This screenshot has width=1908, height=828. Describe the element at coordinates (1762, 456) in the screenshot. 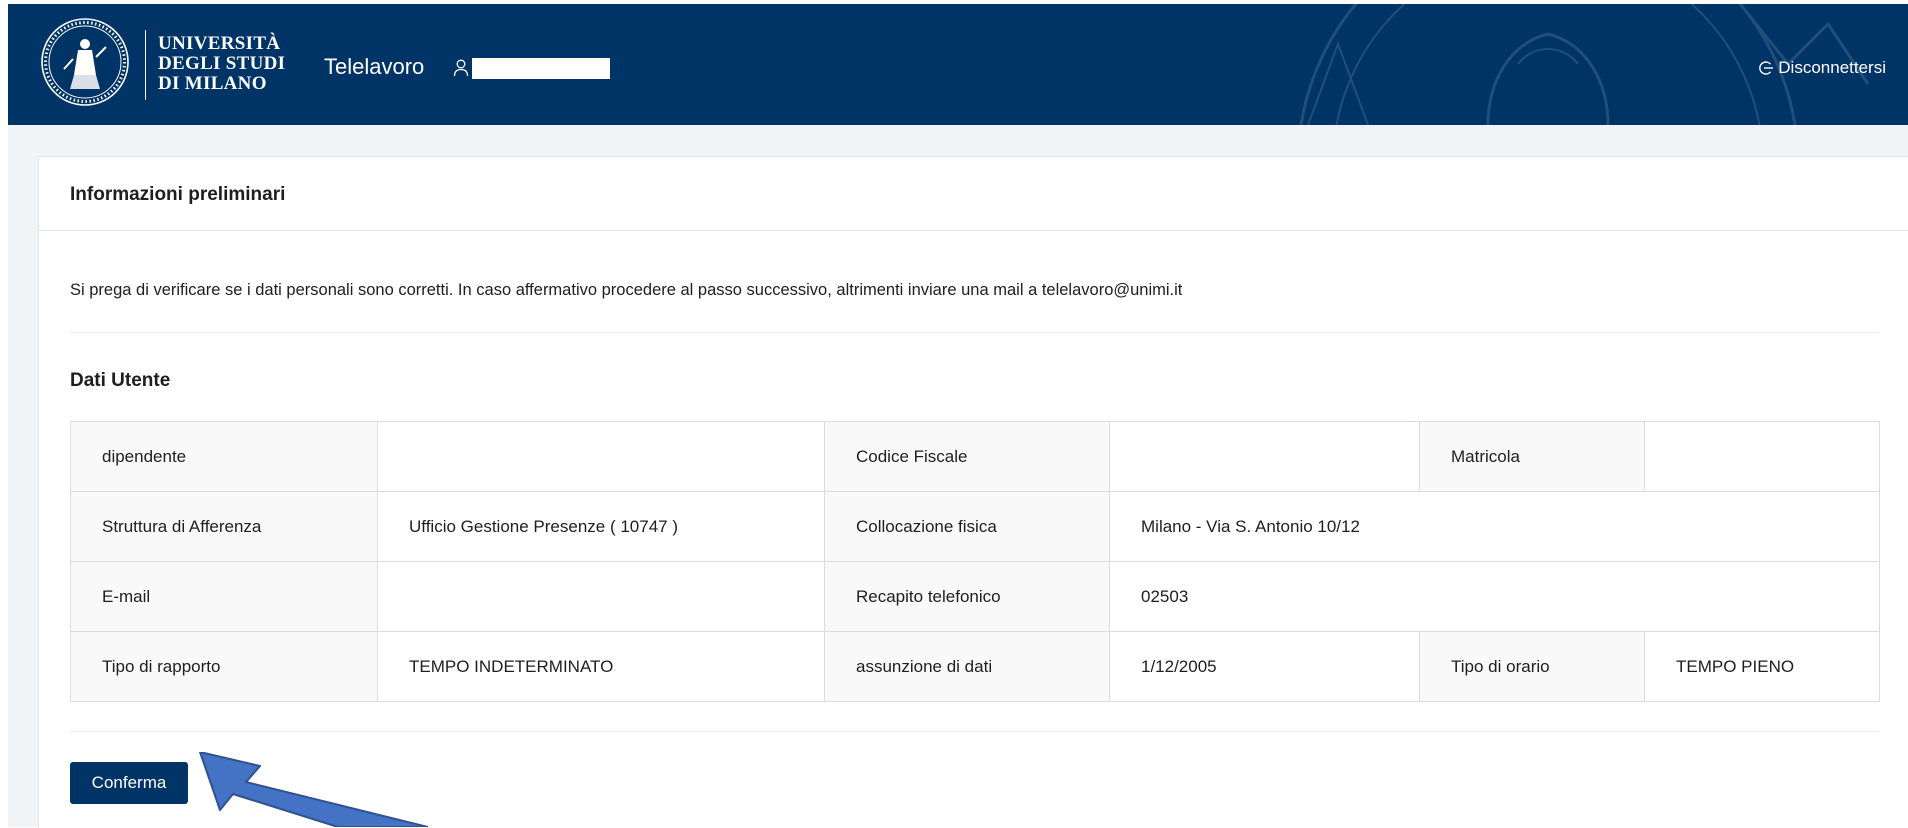

I see `value-matricola` at that location.